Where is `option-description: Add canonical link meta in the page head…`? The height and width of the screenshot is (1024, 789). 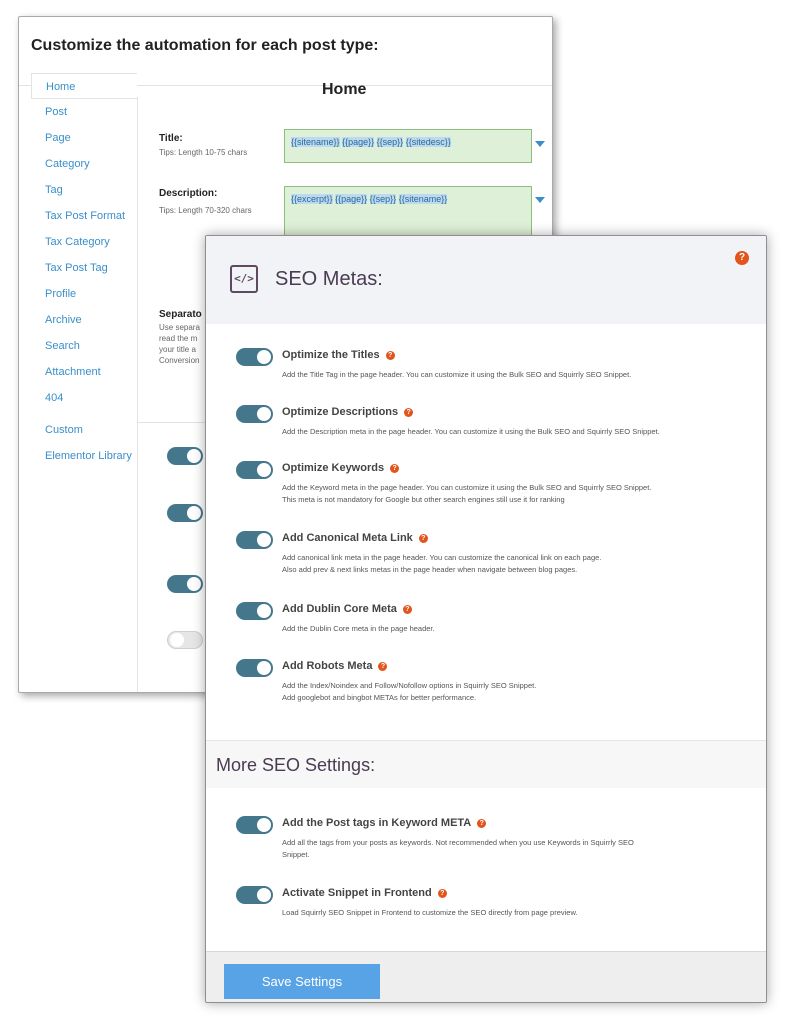 option-description: Add canonical link meta in the page head… is located at coordinates (507, 564).